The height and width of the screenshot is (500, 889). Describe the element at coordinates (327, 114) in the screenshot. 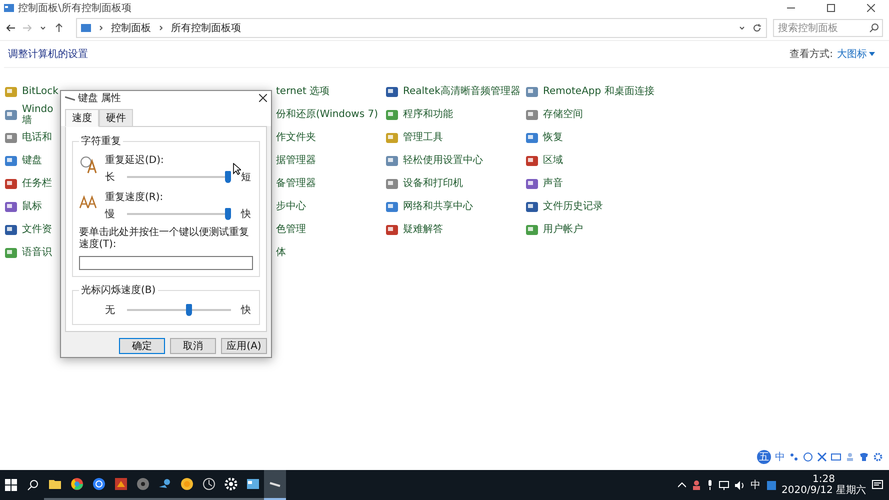

I see `applet-link: 份和还原(Windows 7)` at that location.